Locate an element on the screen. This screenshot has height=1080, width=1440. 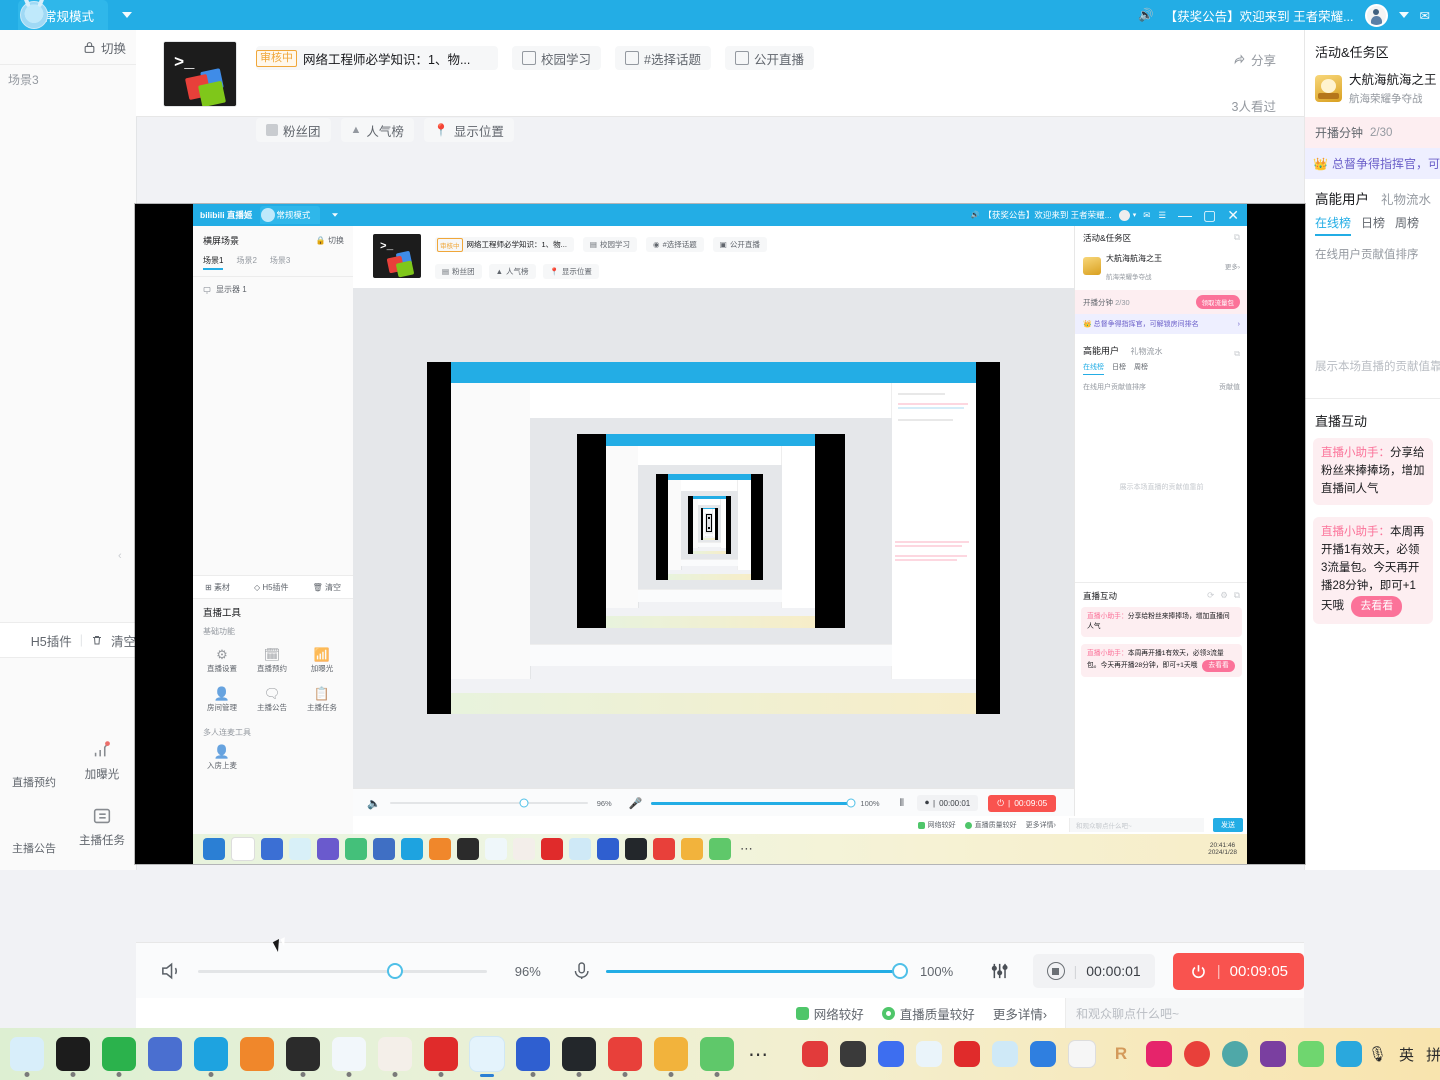
start-icon is located at coordinates (214, 849).